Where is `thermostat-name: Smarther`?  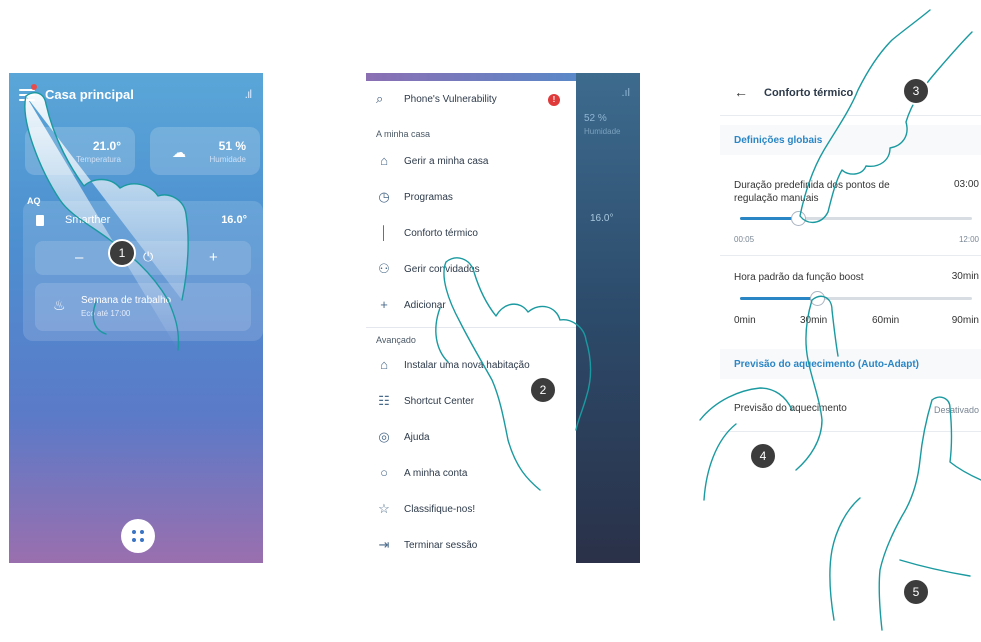
thermostat-name: Smarther is located at coordinates (88, 220).